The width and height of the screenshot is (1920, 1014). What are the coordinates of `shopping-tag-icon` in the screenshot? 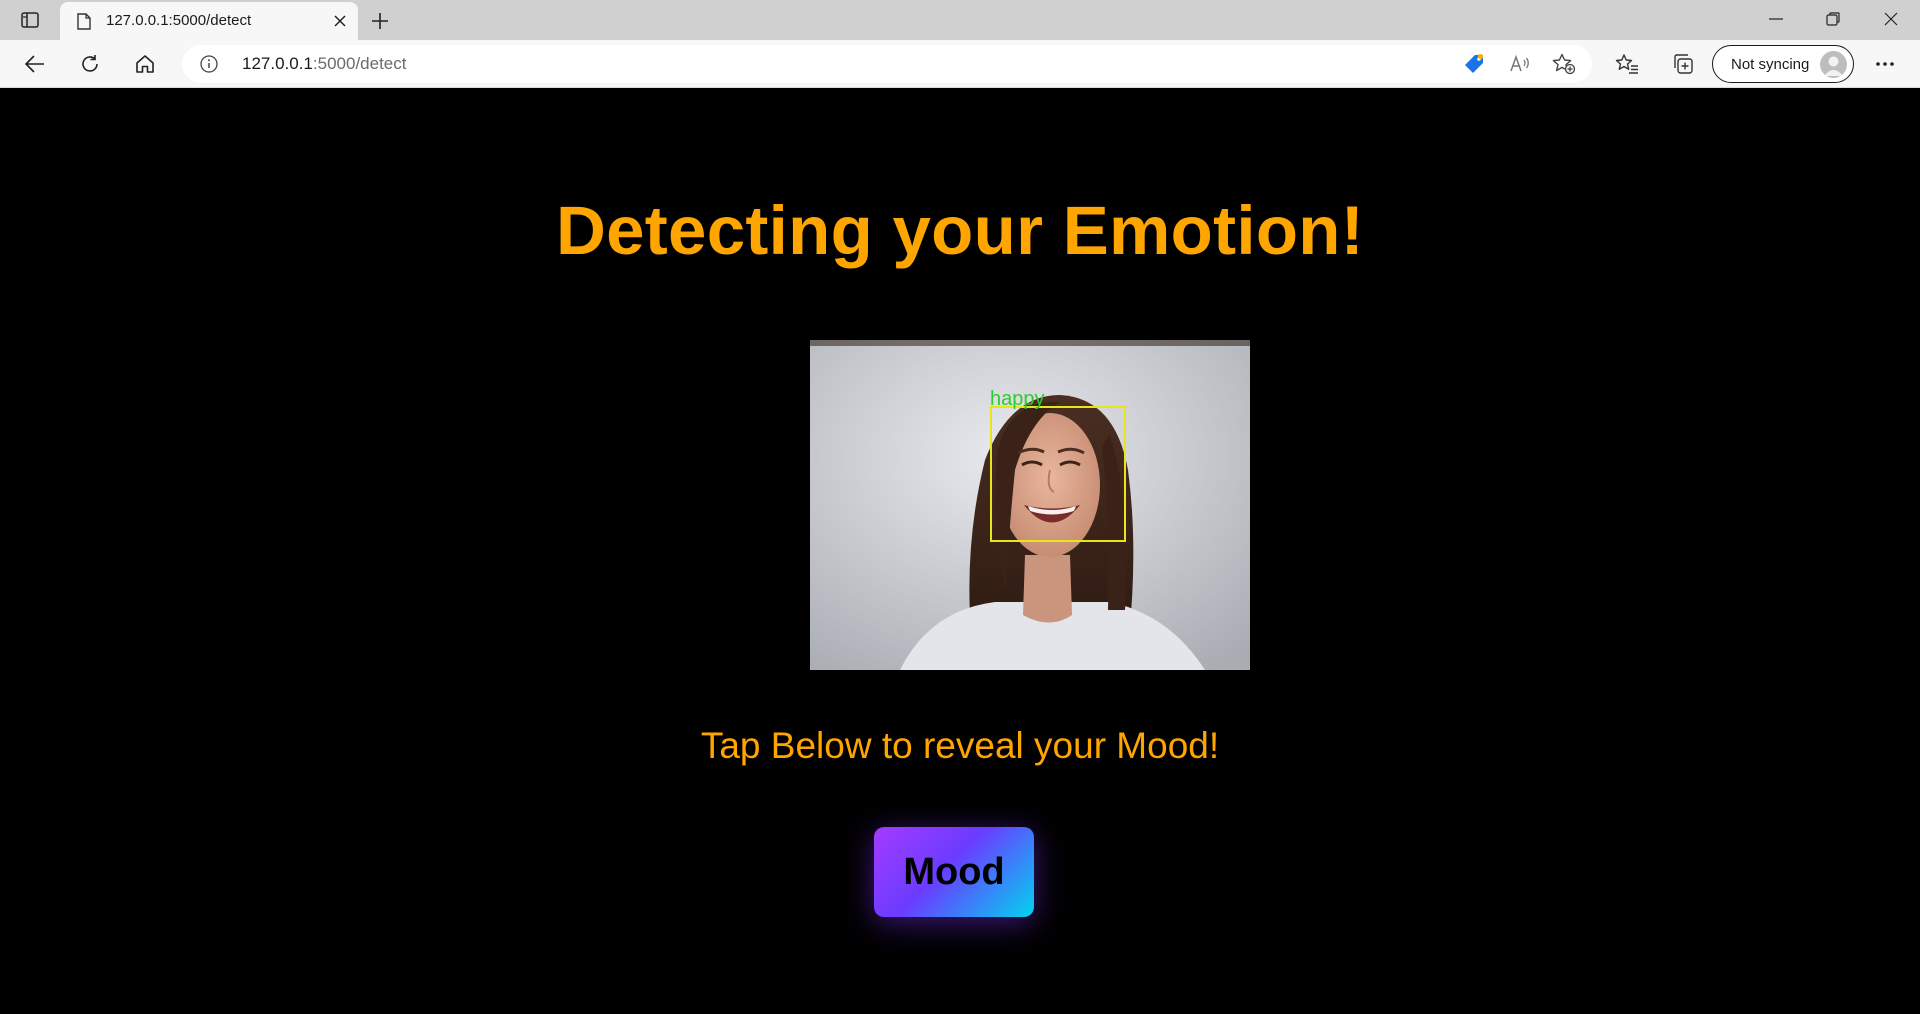 It's located at (1474, 64).